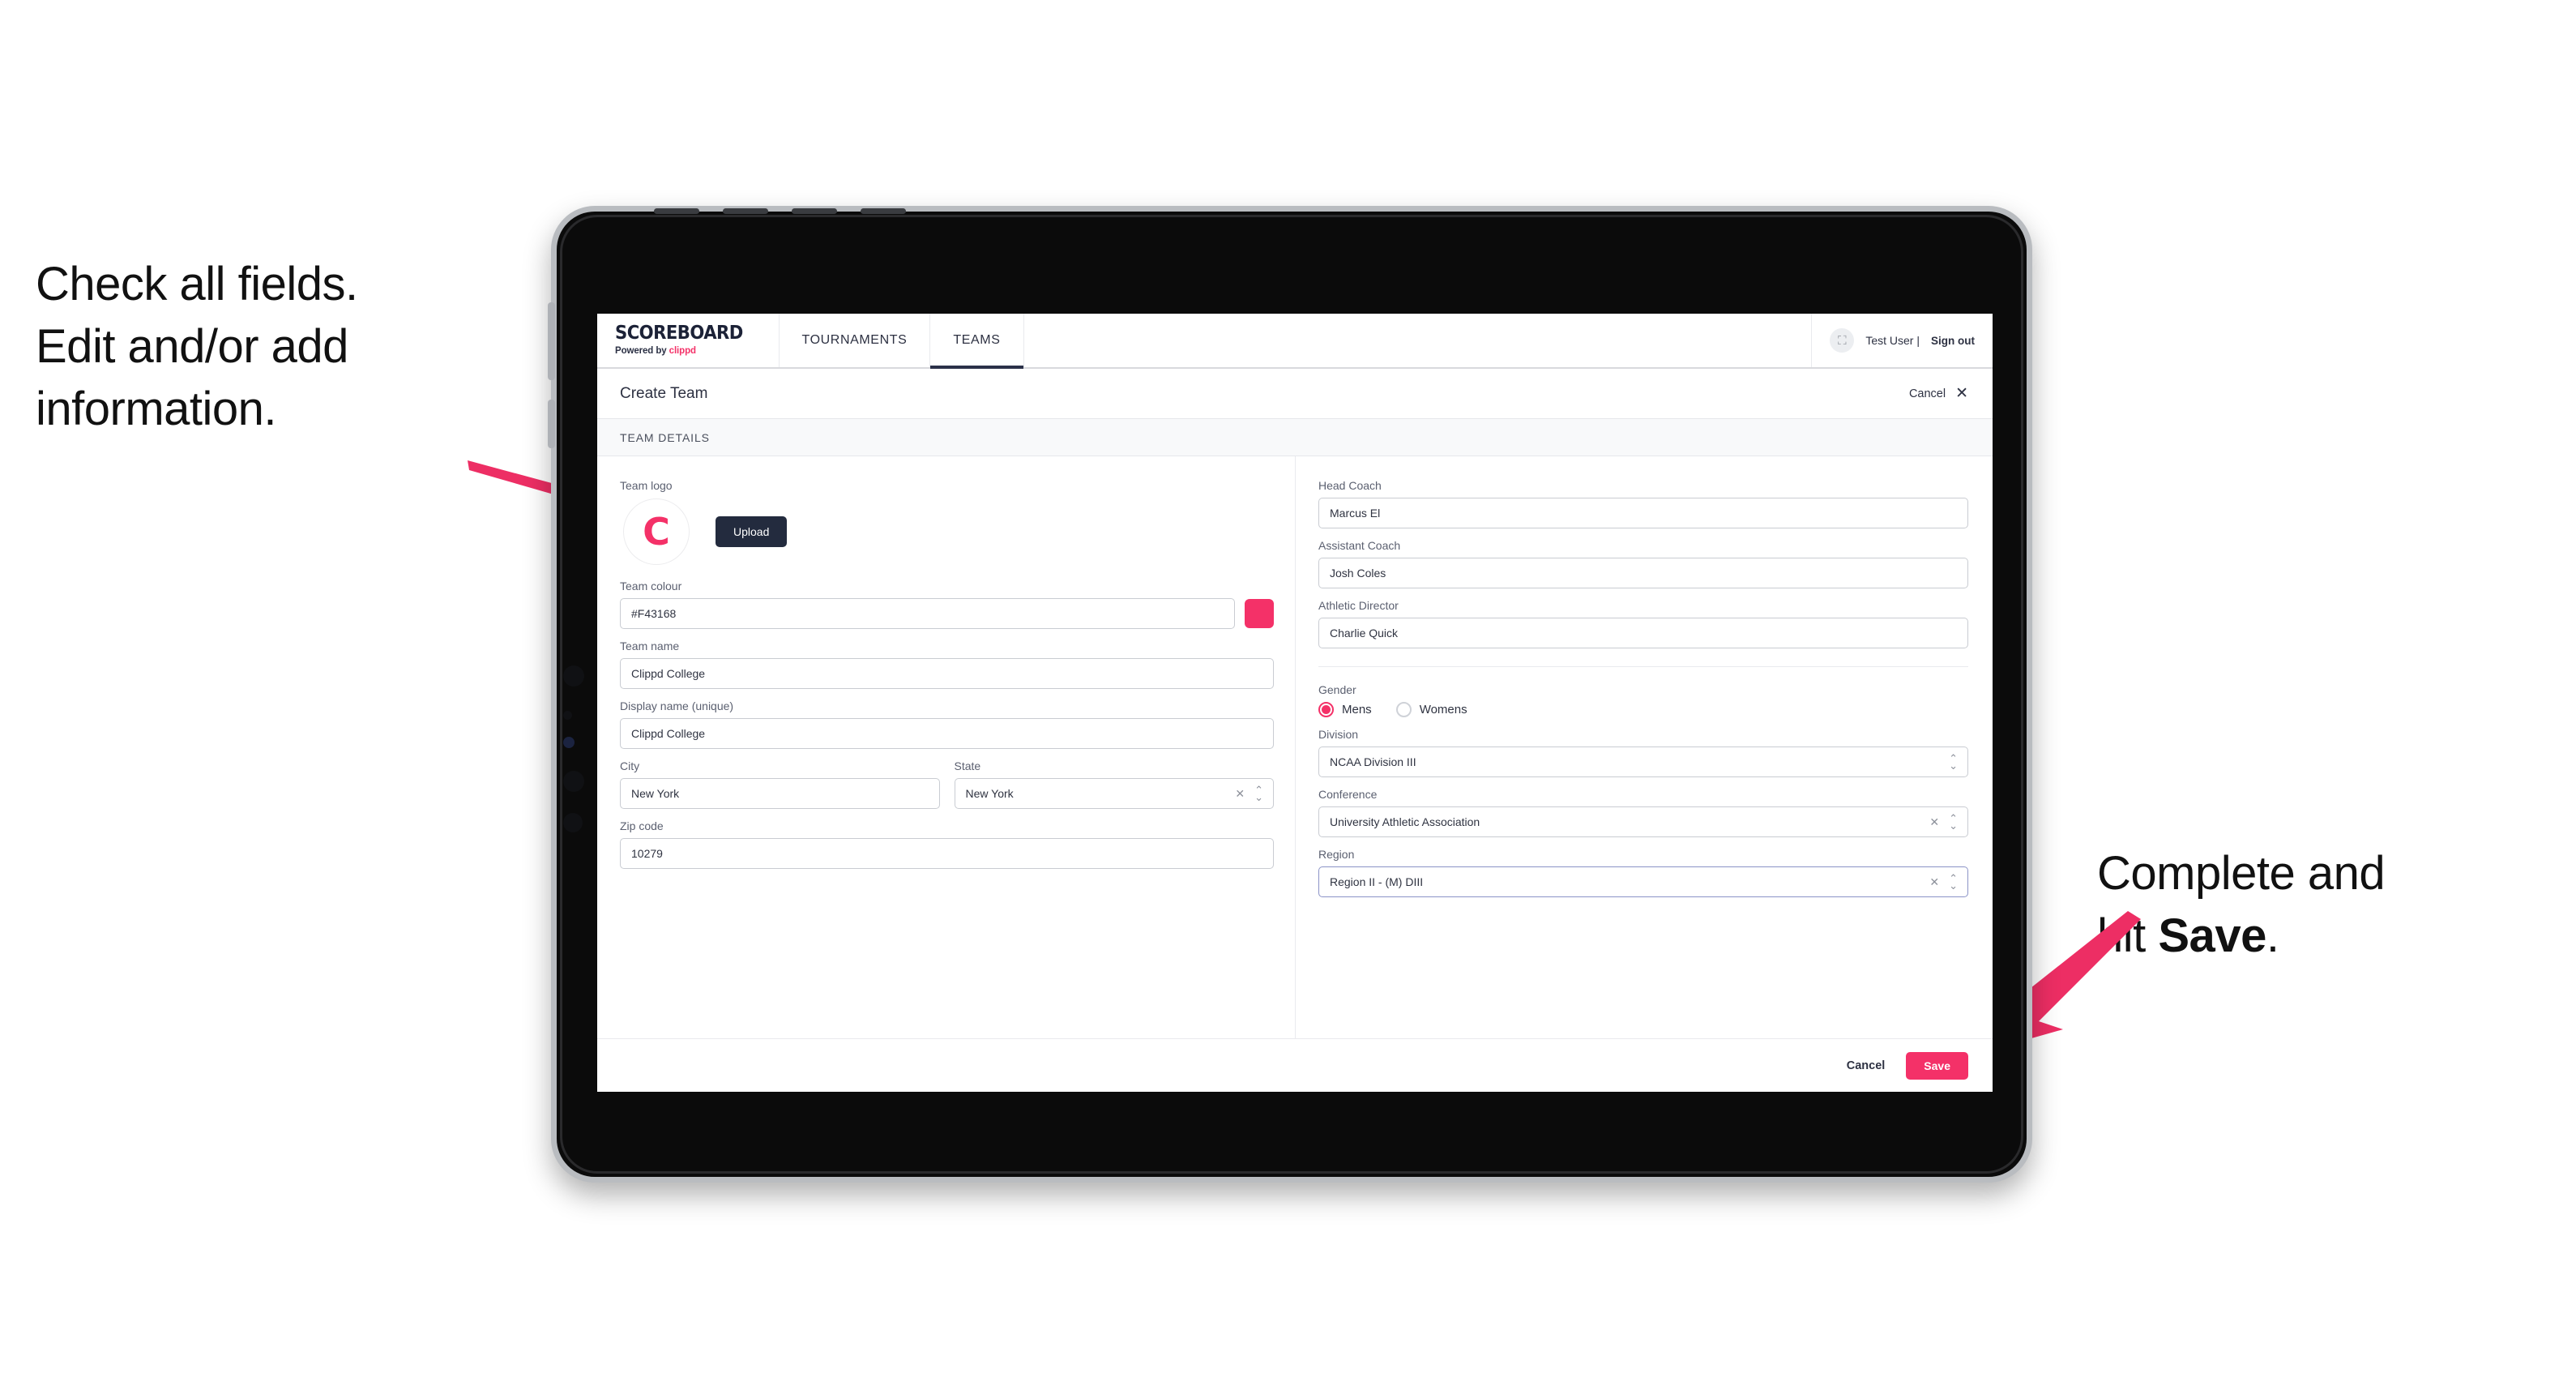 This screenshot has width=2576, height=1386. I want to click on team-logo-row: C Upload, so click(948, 531).